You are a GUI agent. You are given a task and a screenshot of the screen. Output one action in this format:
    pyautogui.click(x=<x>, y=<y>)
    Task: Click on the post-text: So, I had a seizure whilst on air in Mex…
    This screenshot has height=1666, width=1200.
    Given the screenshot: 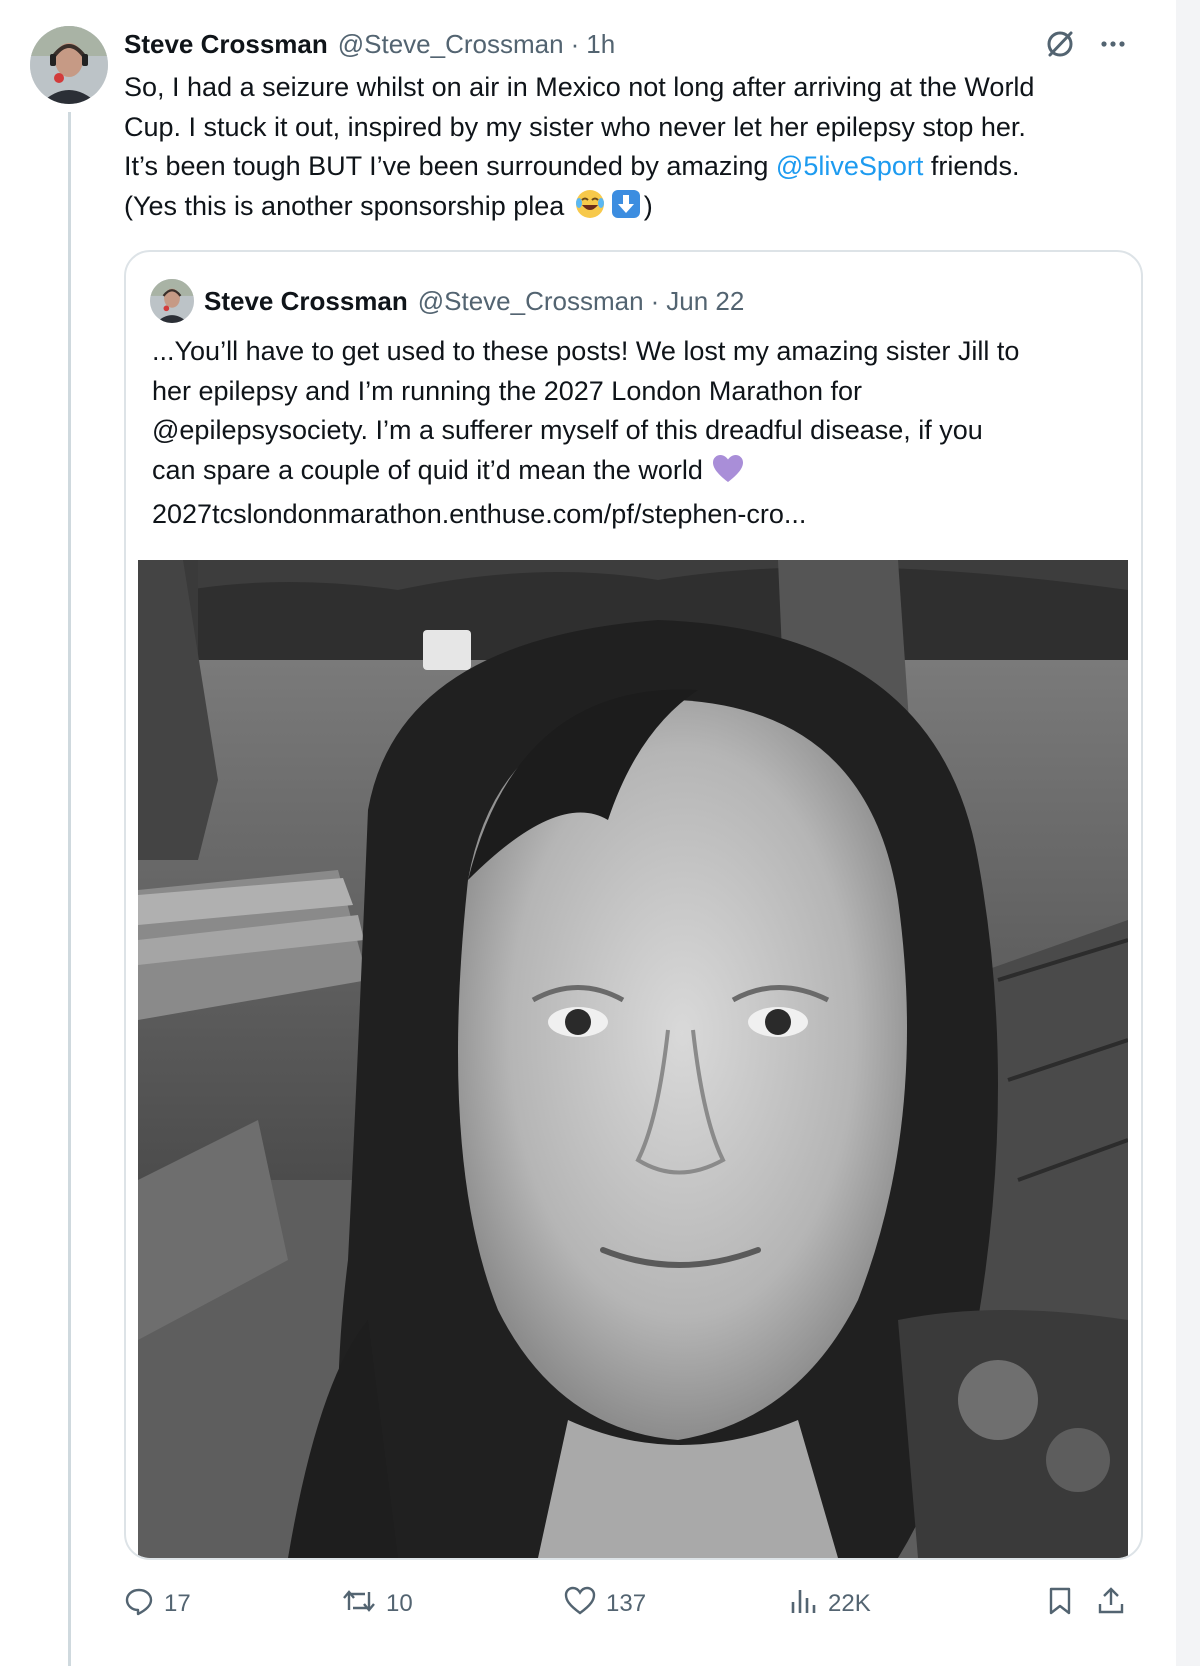 What is the action you would take?
    pyautogui.click(x=634, y=149)
    